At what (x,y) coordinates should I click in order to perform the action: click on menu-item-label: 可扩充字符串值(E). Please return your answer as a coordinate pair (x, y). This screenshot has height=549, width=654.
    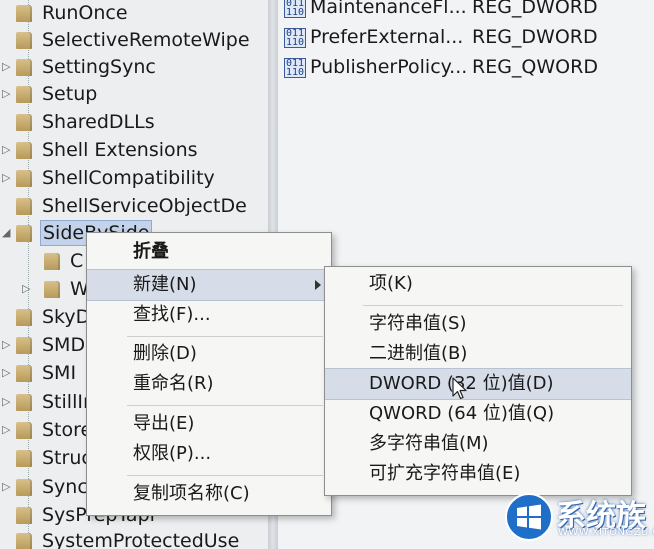
    Looking at the image, I should click on (445, 473).